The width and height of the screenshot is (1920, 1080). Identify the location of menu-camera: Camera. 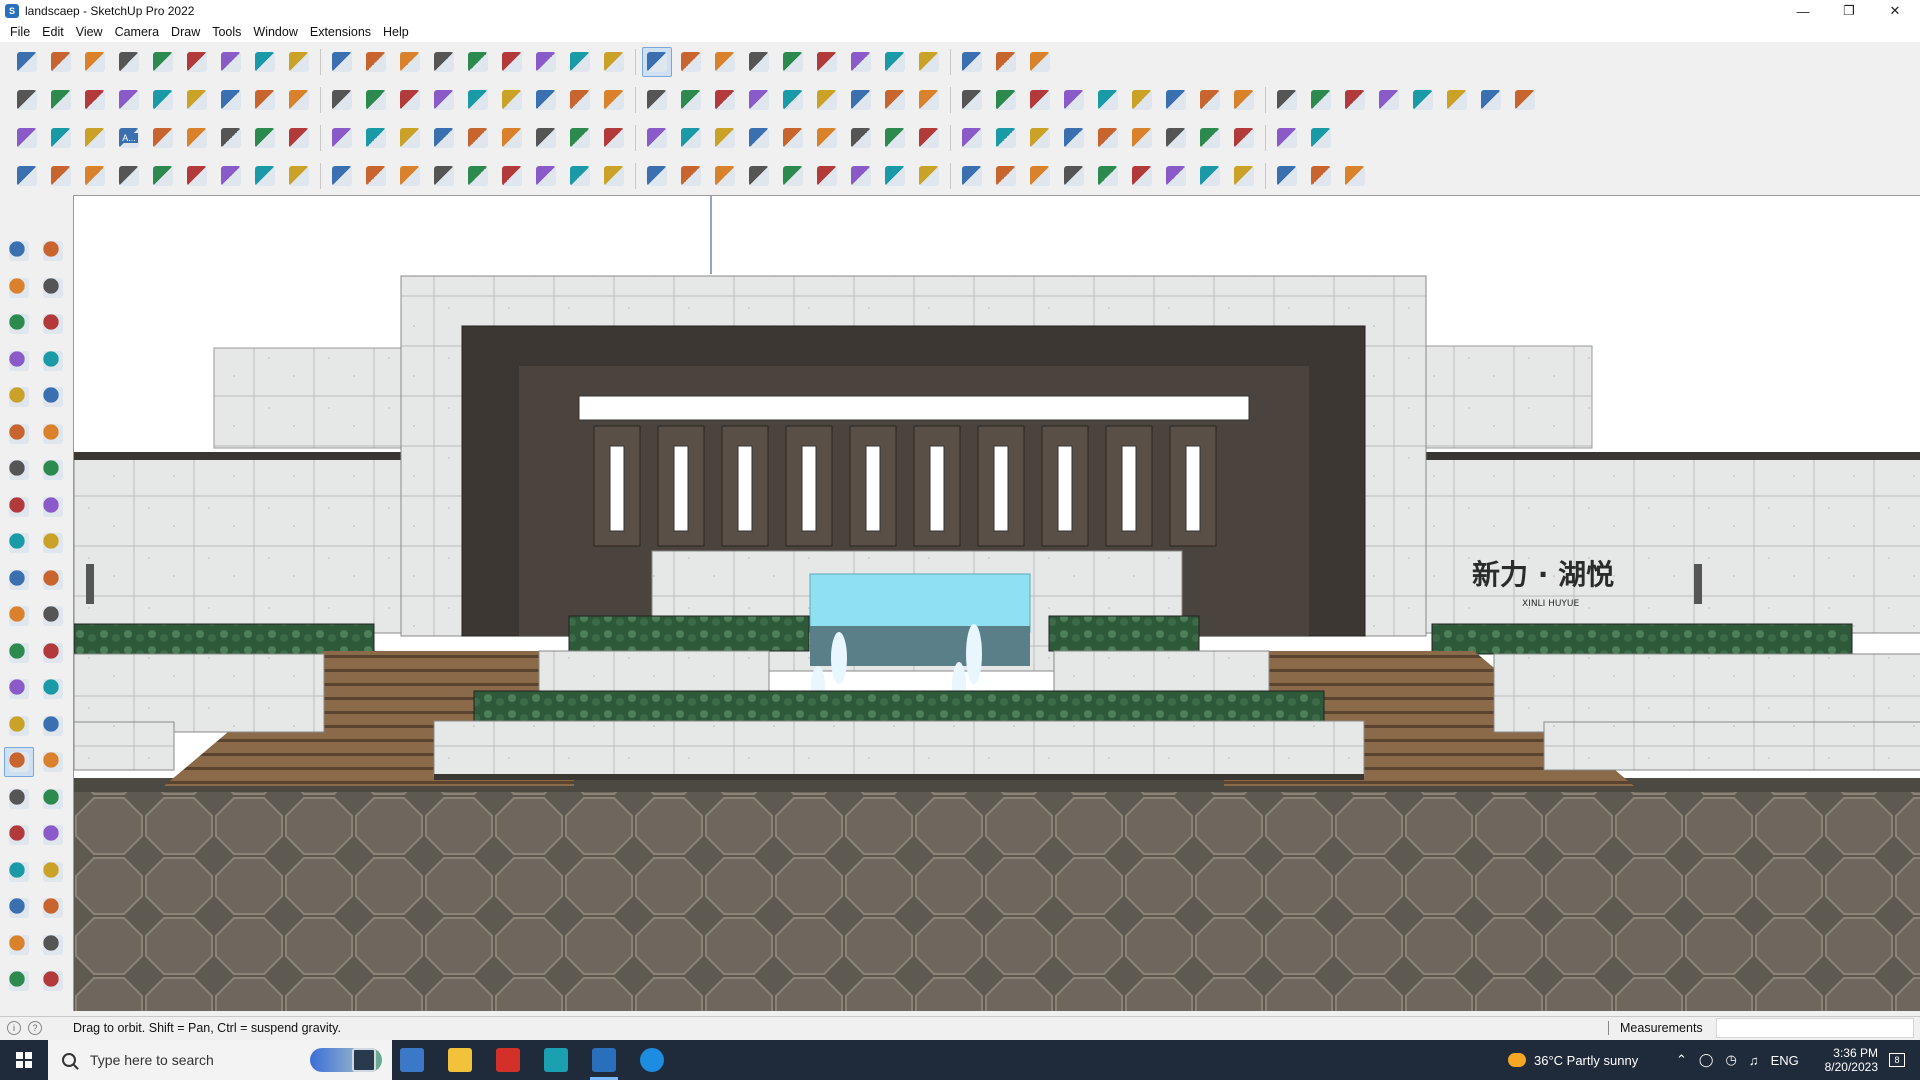
(137, 32).